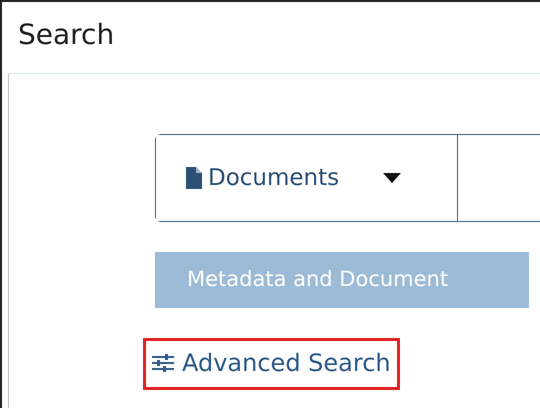  What do you see at coordinates (271, 363) in the screenshot?
I see `advanced-search-link: Advanced Search` at bounding box center [271, 363].